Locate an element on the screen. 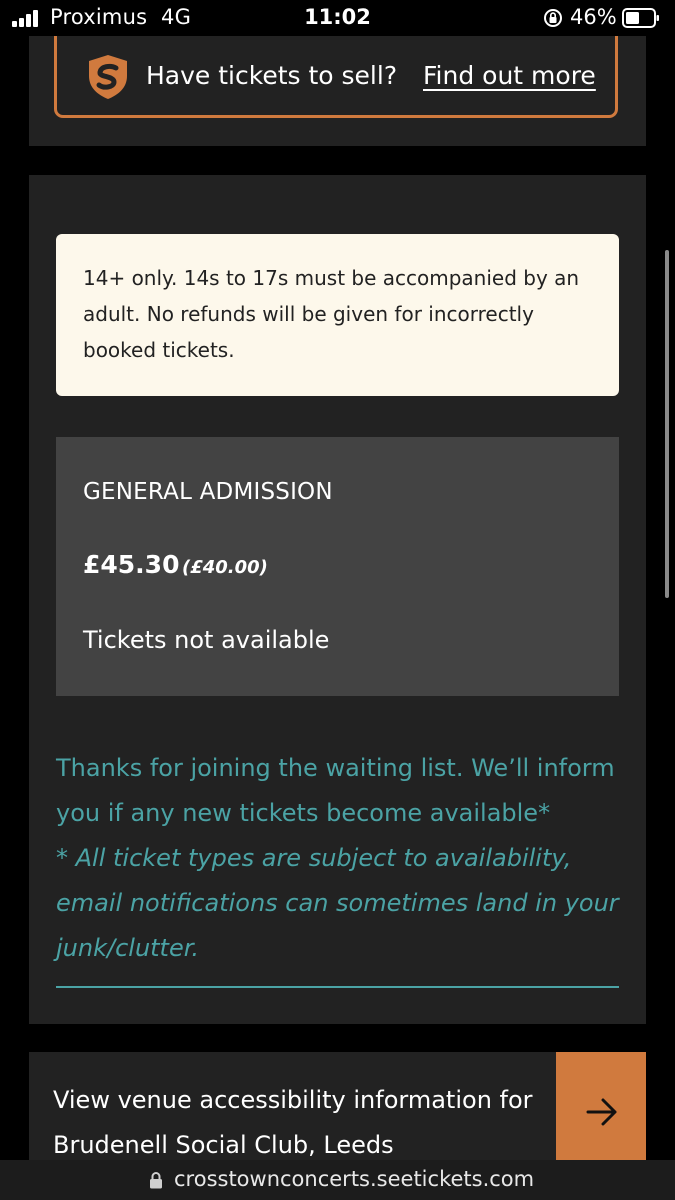 The height and width of the screenshot is (1200, 675). ticket-type: GENERAL ADMISSION is located at coordinates (208, 492).